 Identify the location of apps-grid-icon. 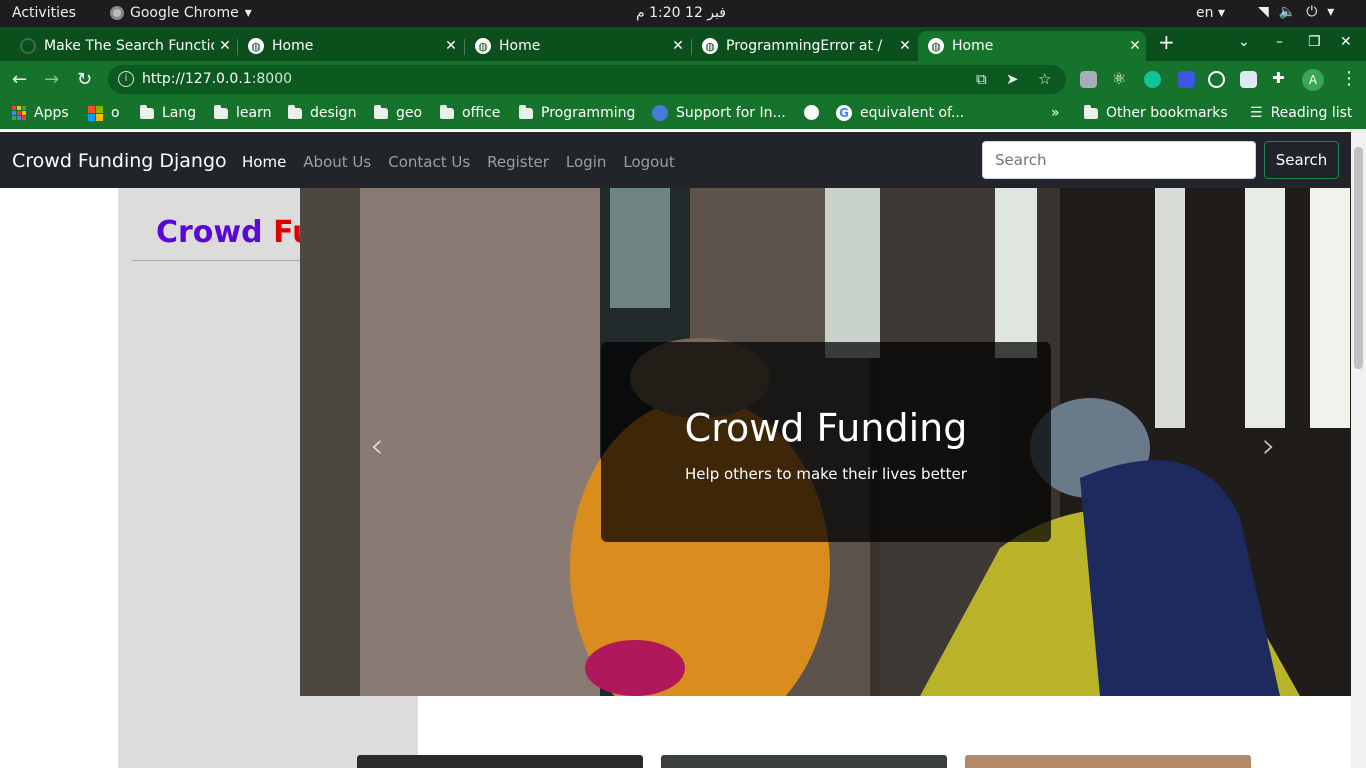
(19, 113).